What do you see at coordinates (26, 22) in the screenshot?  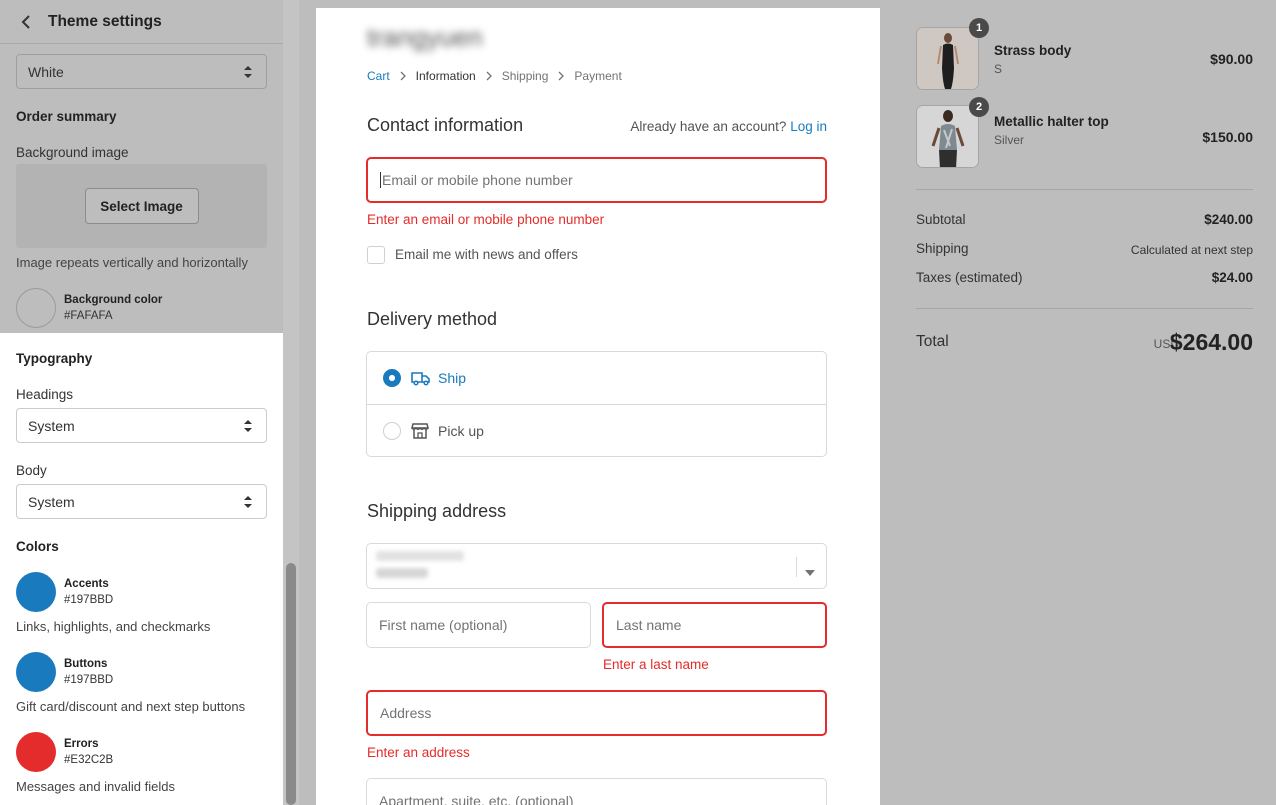 I see `back-arrow-icon` at bounding box center [26, 22].